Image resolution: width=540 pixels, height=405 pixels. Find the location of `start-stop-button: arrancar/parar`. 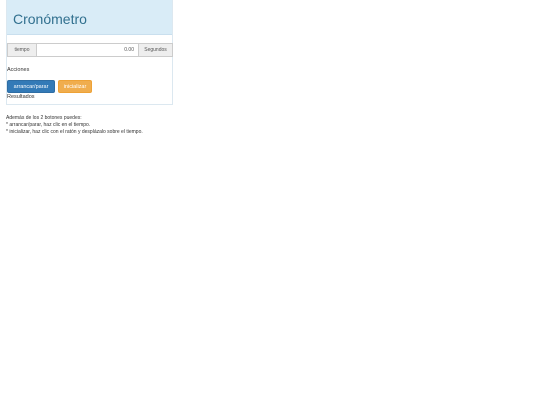

start-stop-button: arrancar/parar is located at coordinates (31, 86).